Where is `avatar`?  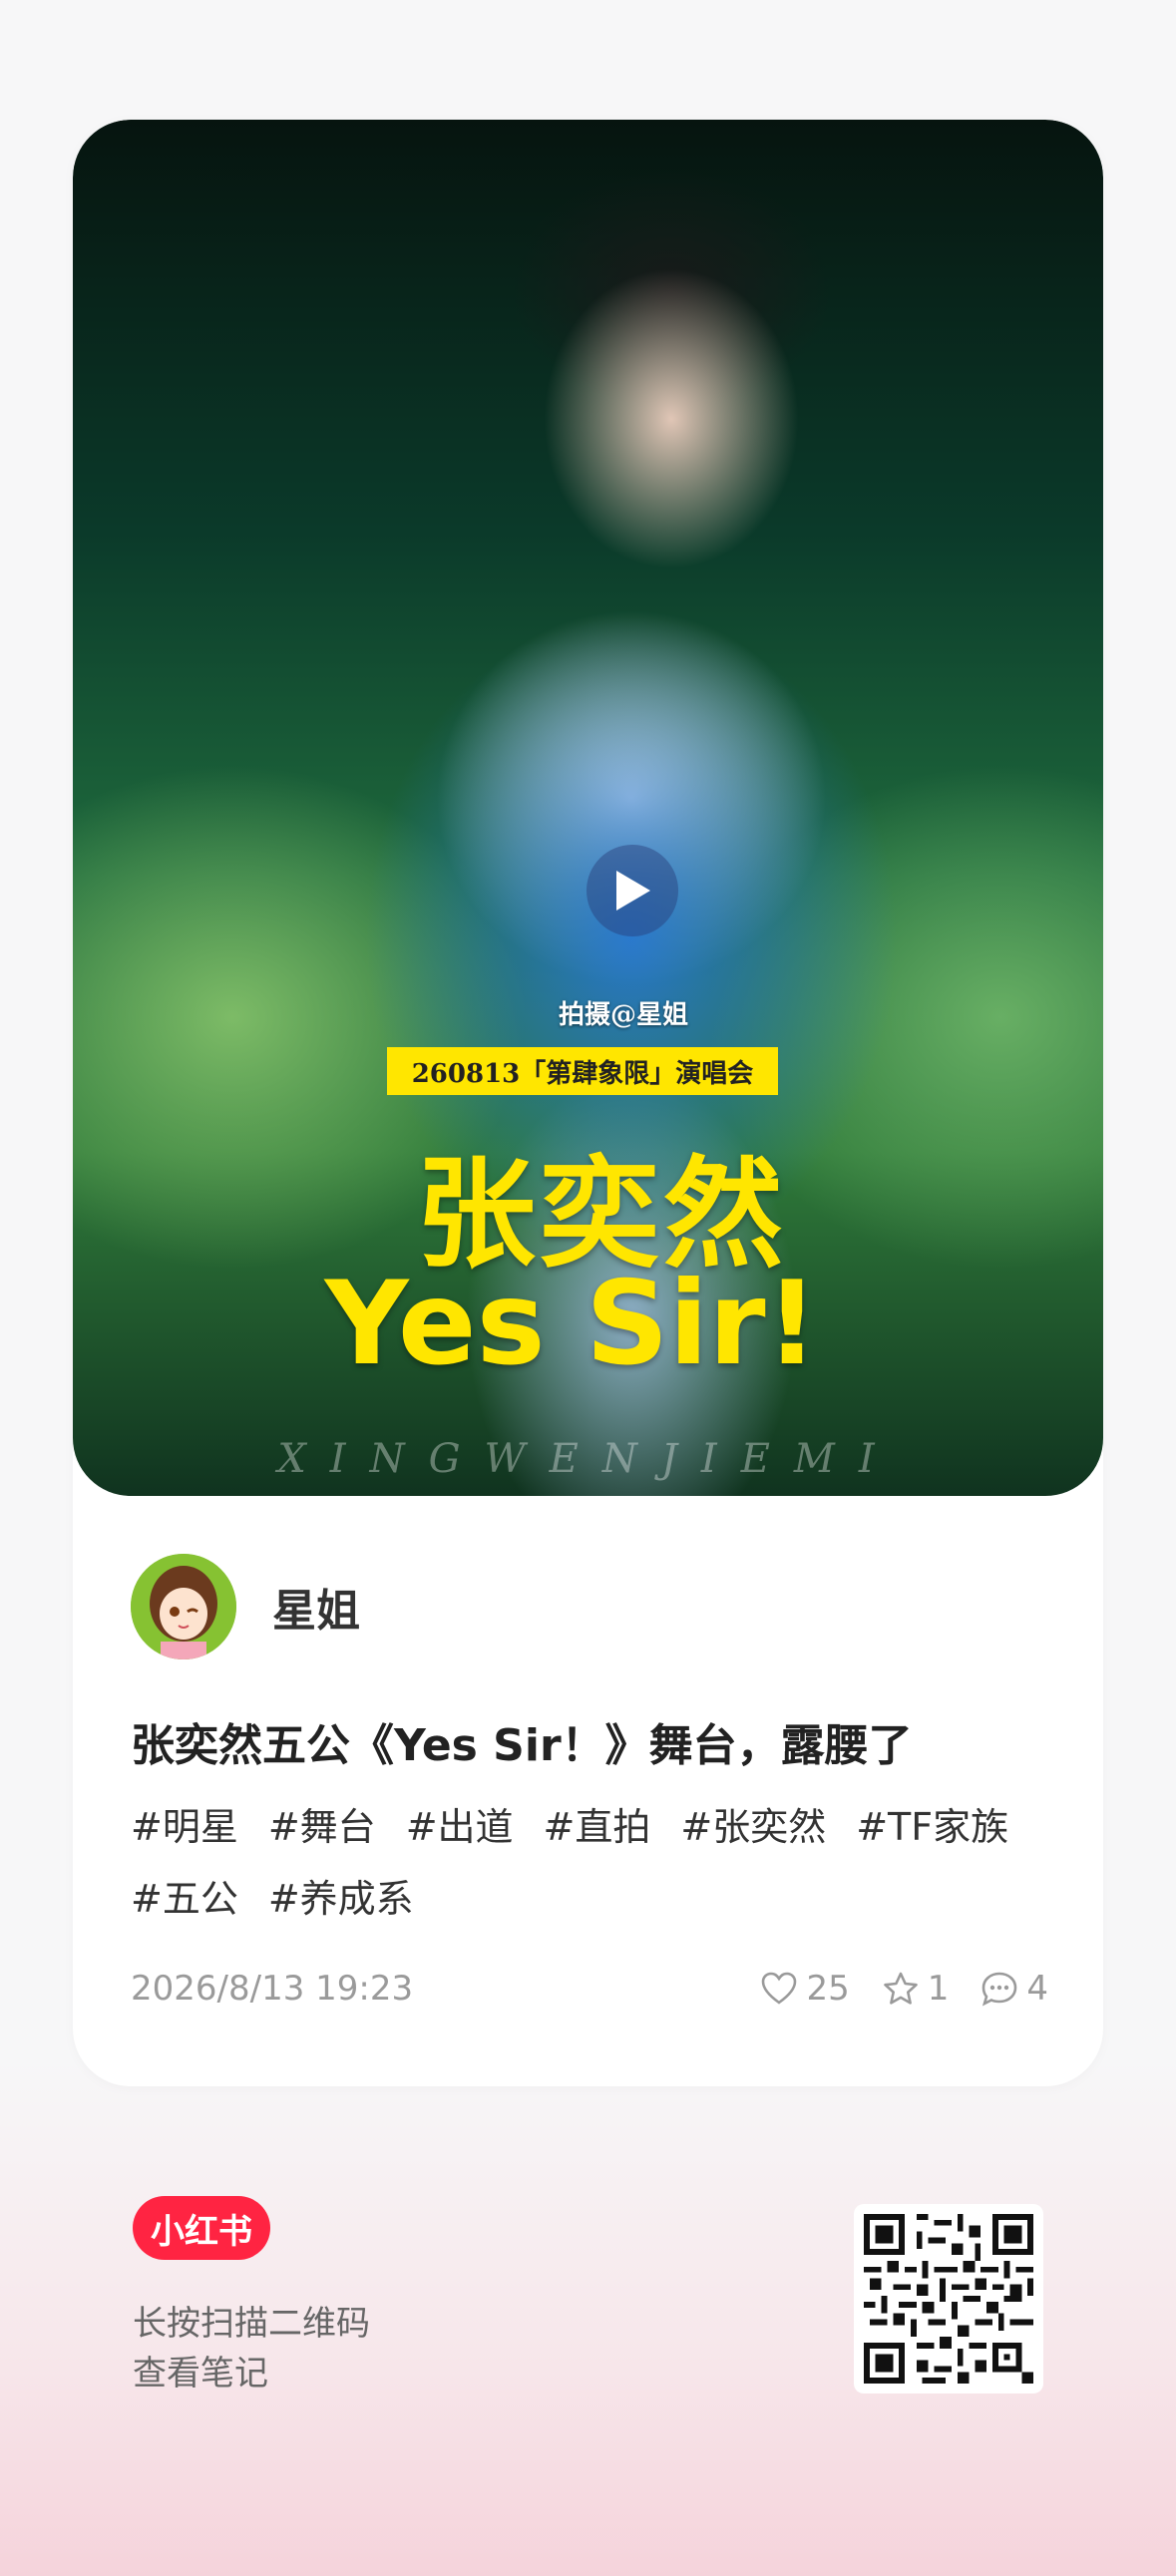
avatar is located at coordinates (184, 1607).